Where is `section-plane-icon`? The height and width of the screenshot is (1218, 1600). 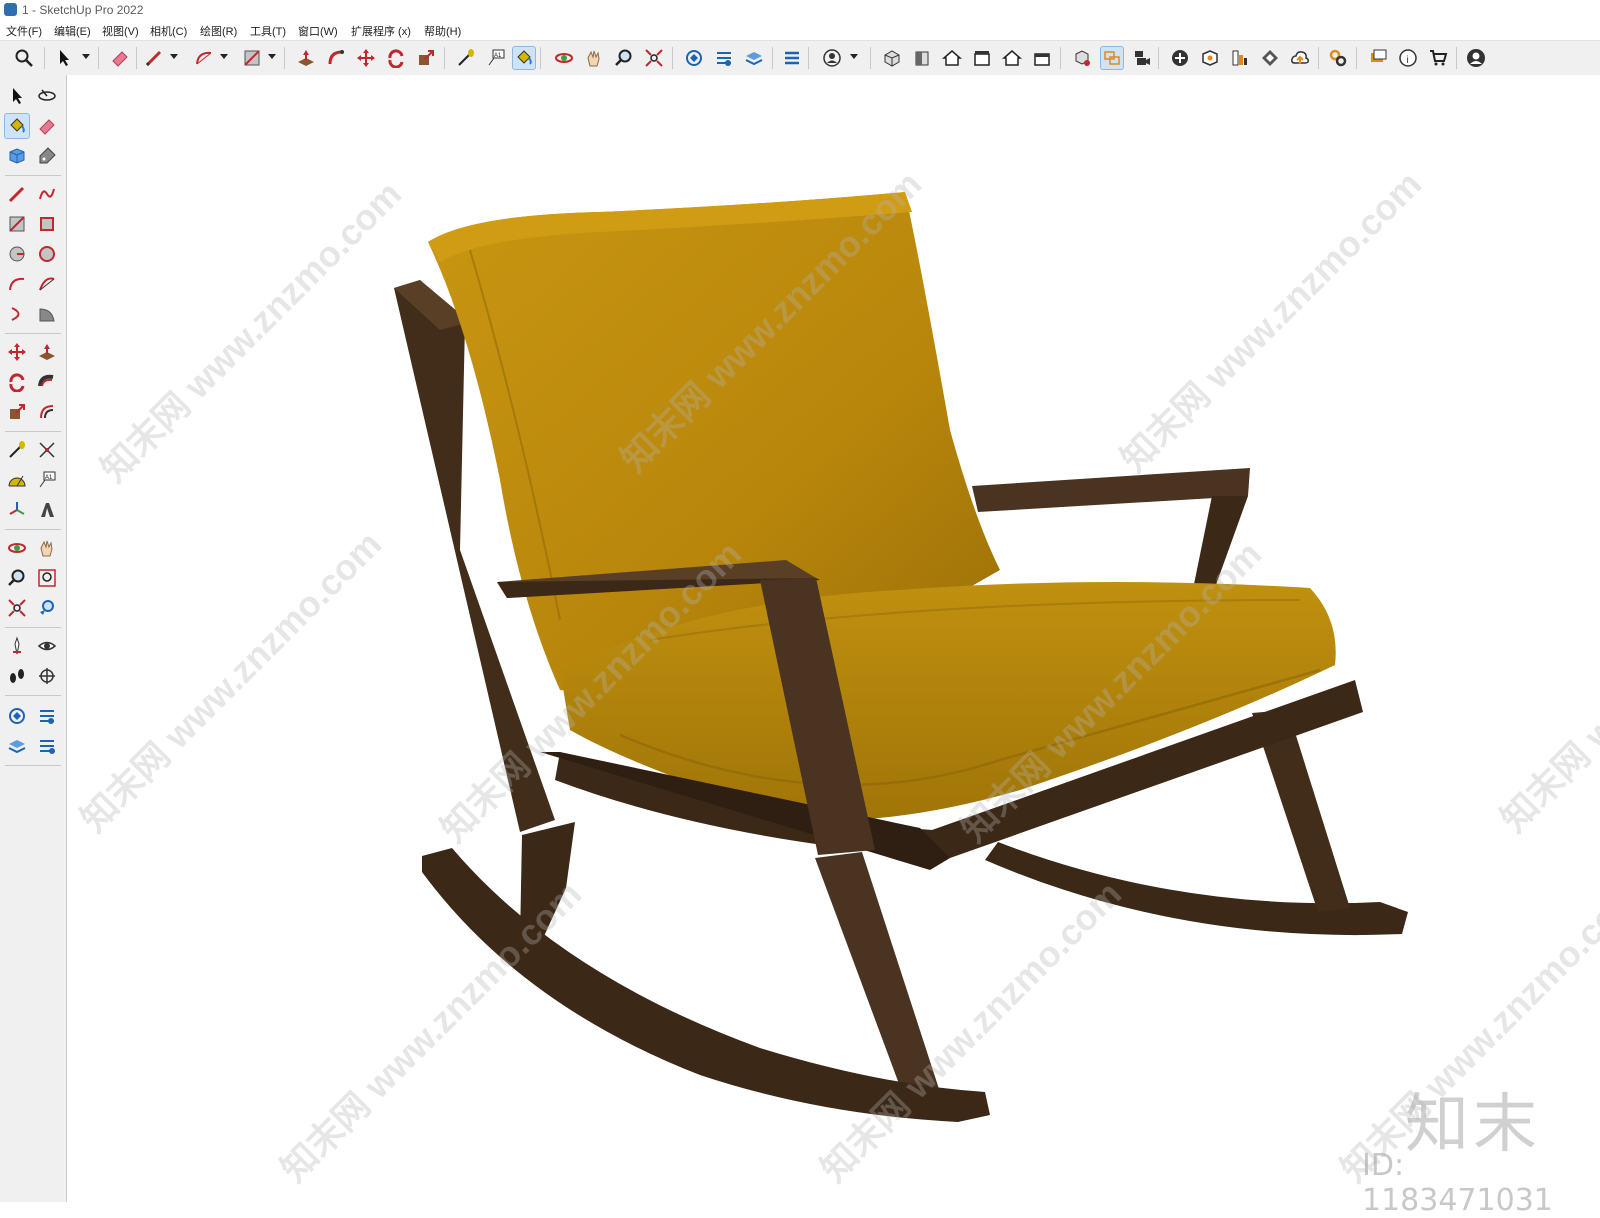
section-plane-icon is located at coordinates (47, 676).